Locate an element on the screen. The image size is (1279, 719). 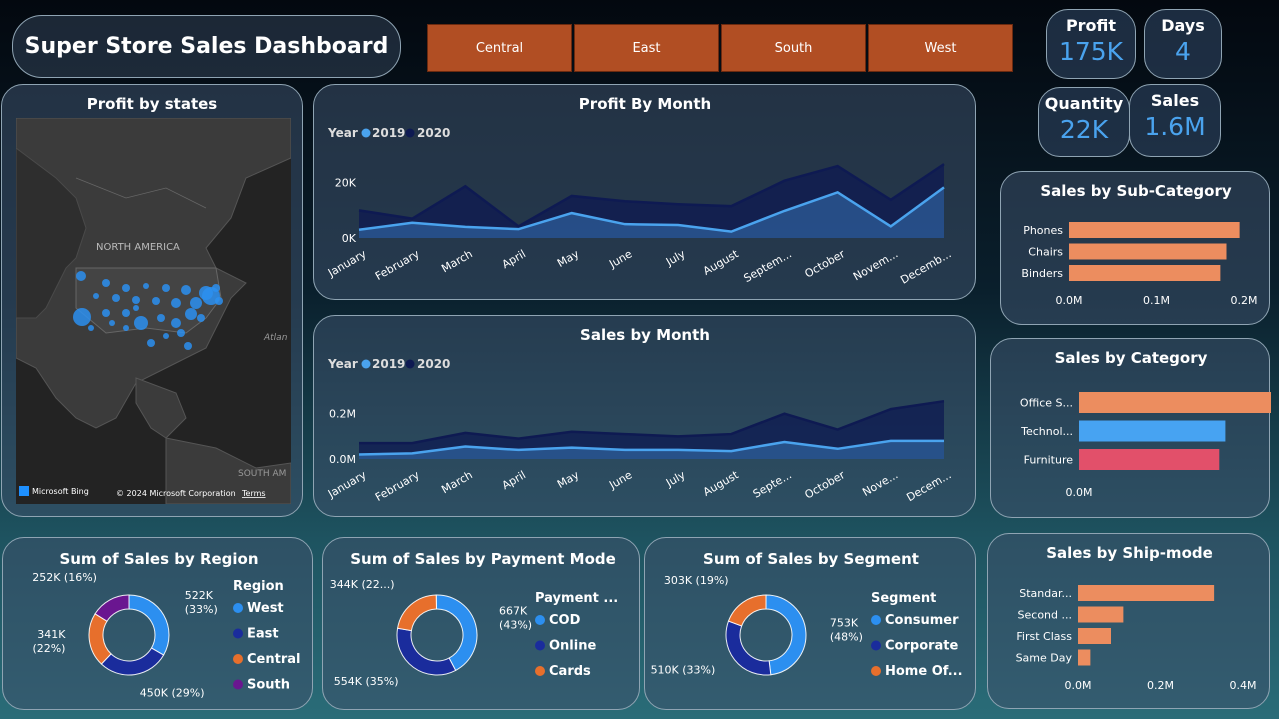
map-terms-link: Terms is located at coordinates (253, 493).